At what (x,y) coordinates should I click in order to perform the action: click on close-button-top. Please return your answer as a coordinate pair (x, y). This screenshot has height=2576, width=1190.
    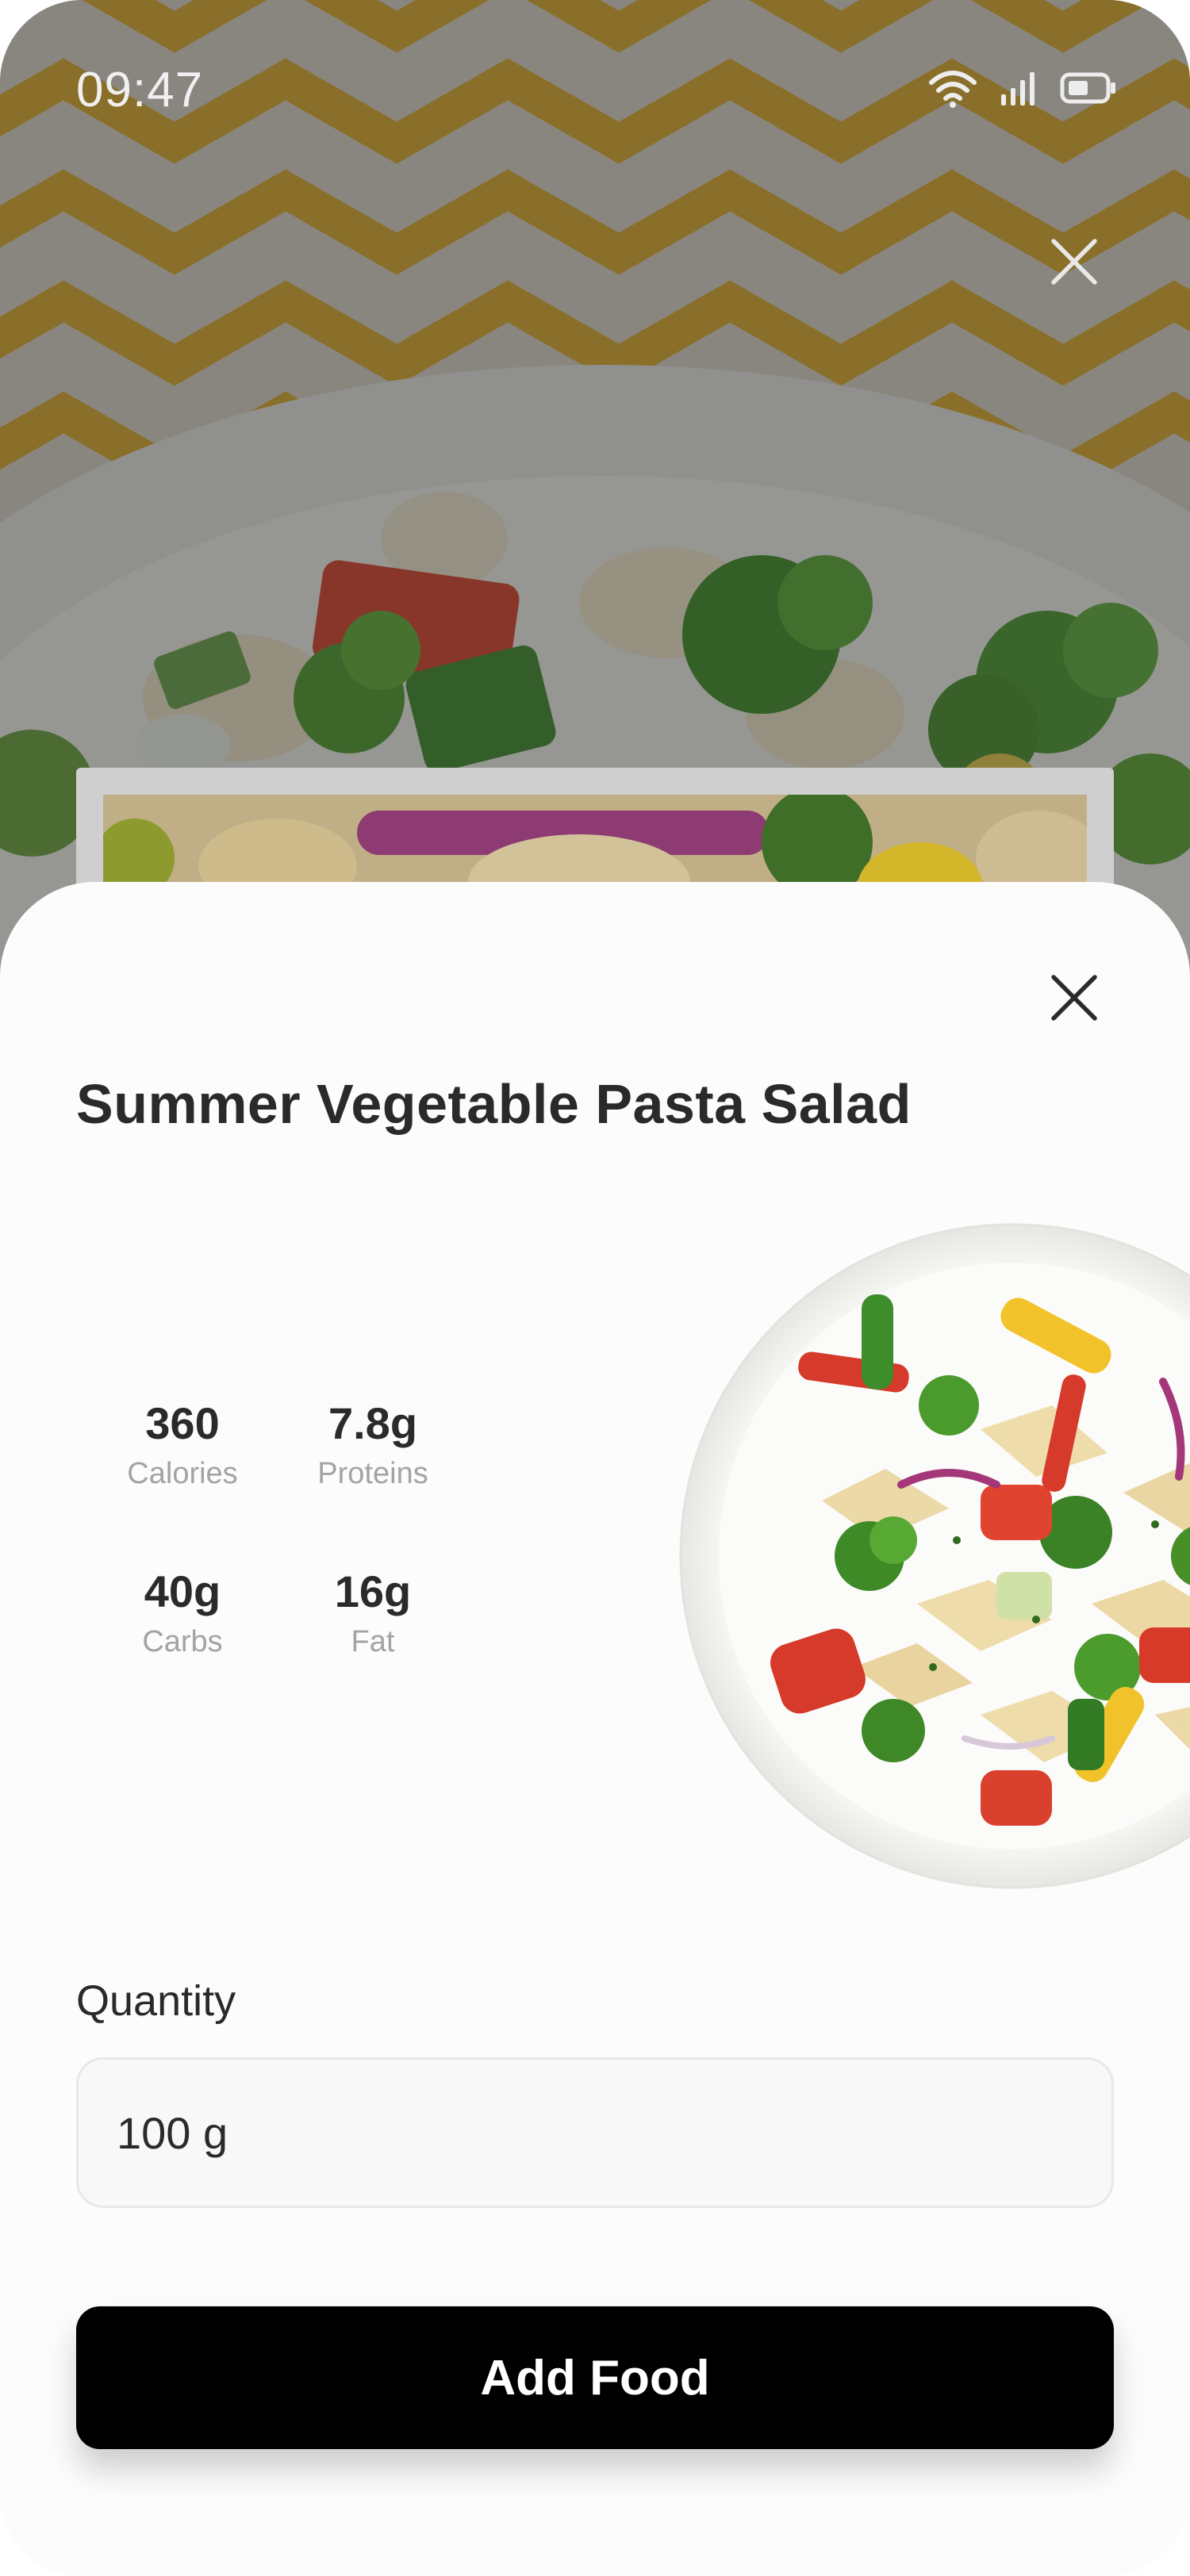
    Looking at the image, I should click on (1074, 261).